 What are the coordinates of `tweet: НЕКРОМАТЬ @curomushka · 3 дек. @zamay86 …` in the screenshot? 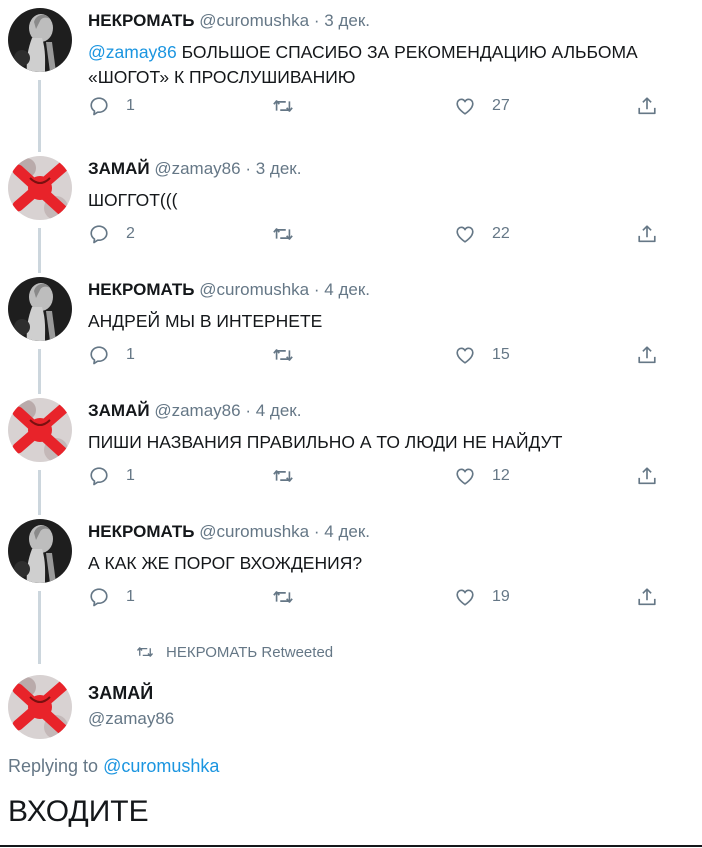 It's located at (351, 60).